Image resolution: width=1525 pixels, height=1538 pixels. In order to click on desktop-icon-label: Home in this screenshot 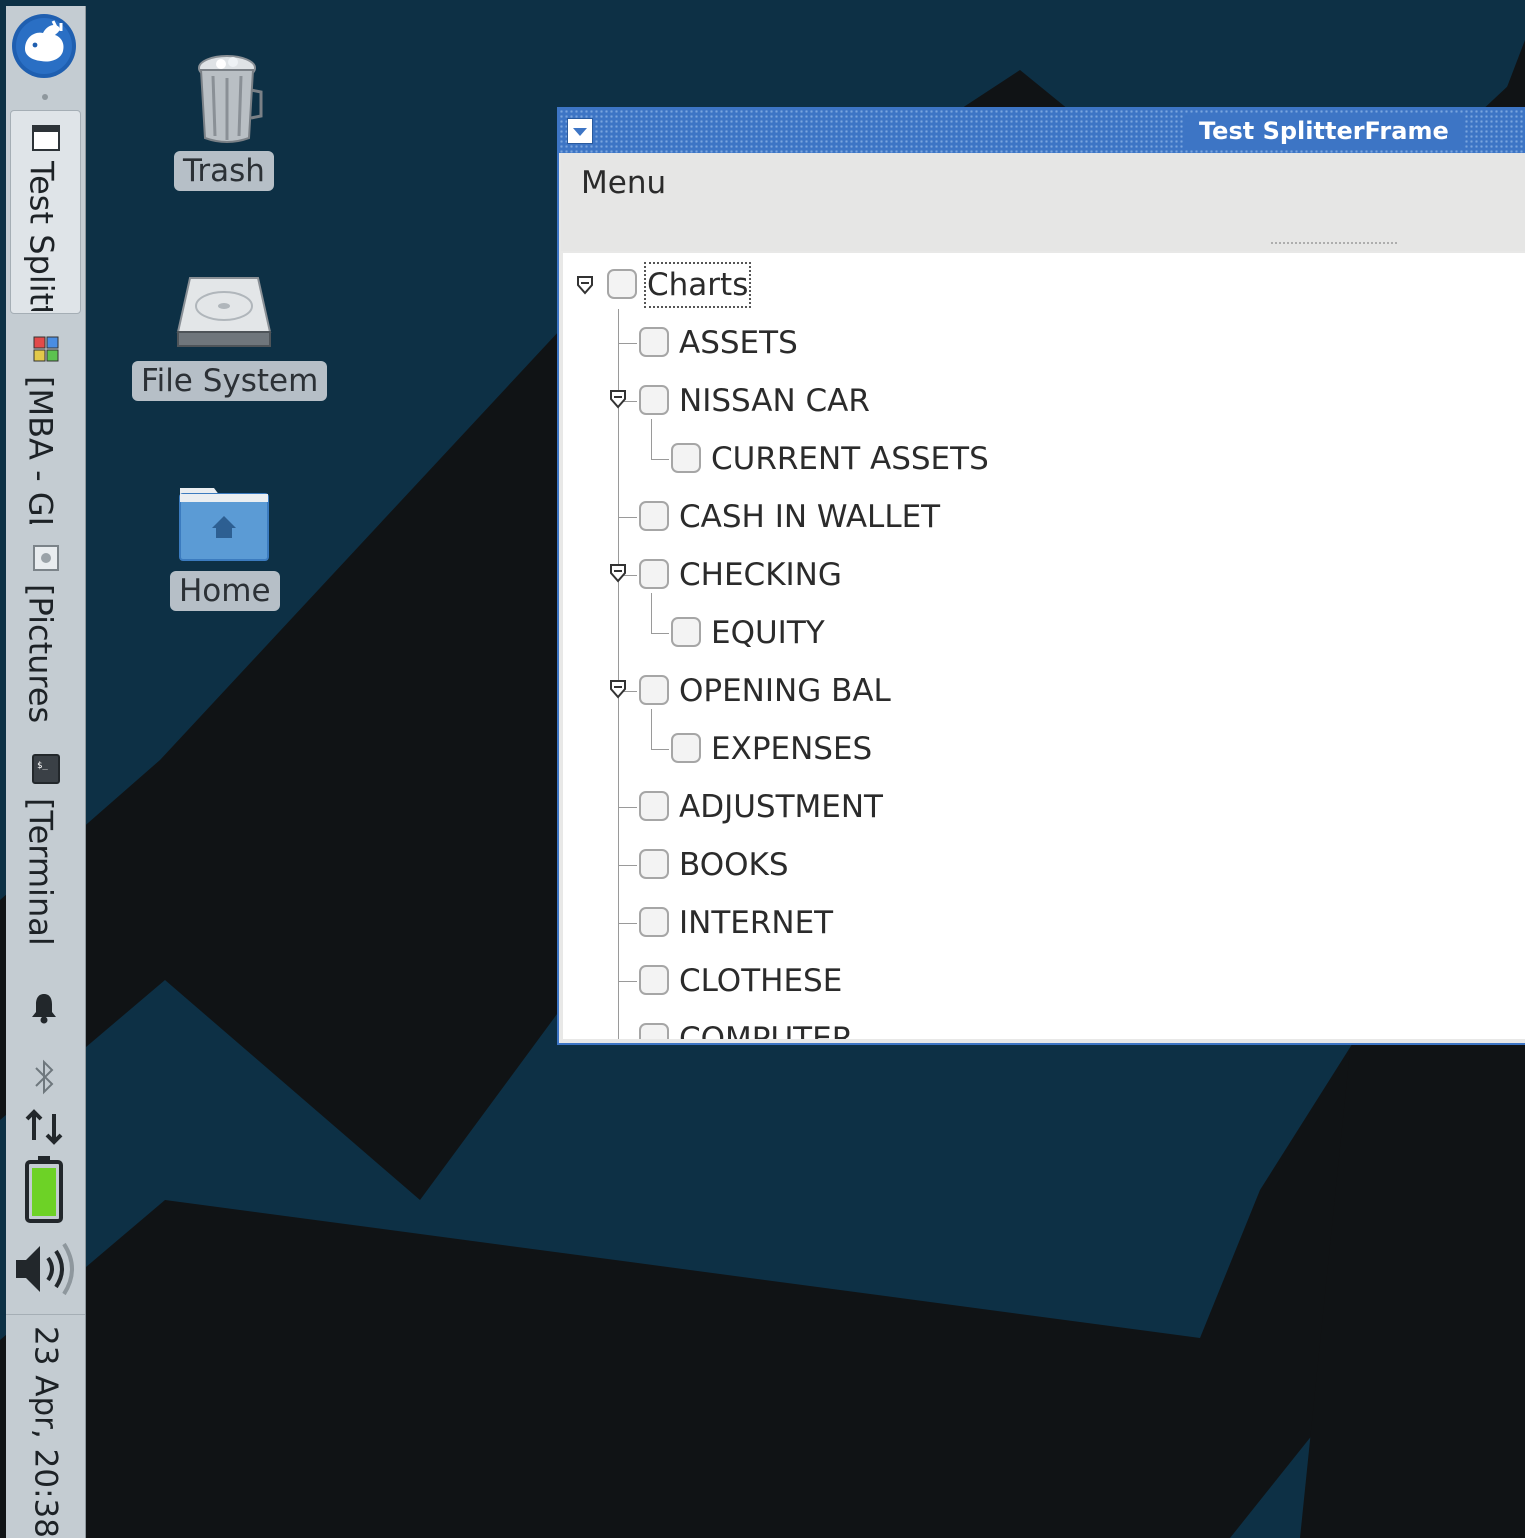, I will do `click(225, 591)`.